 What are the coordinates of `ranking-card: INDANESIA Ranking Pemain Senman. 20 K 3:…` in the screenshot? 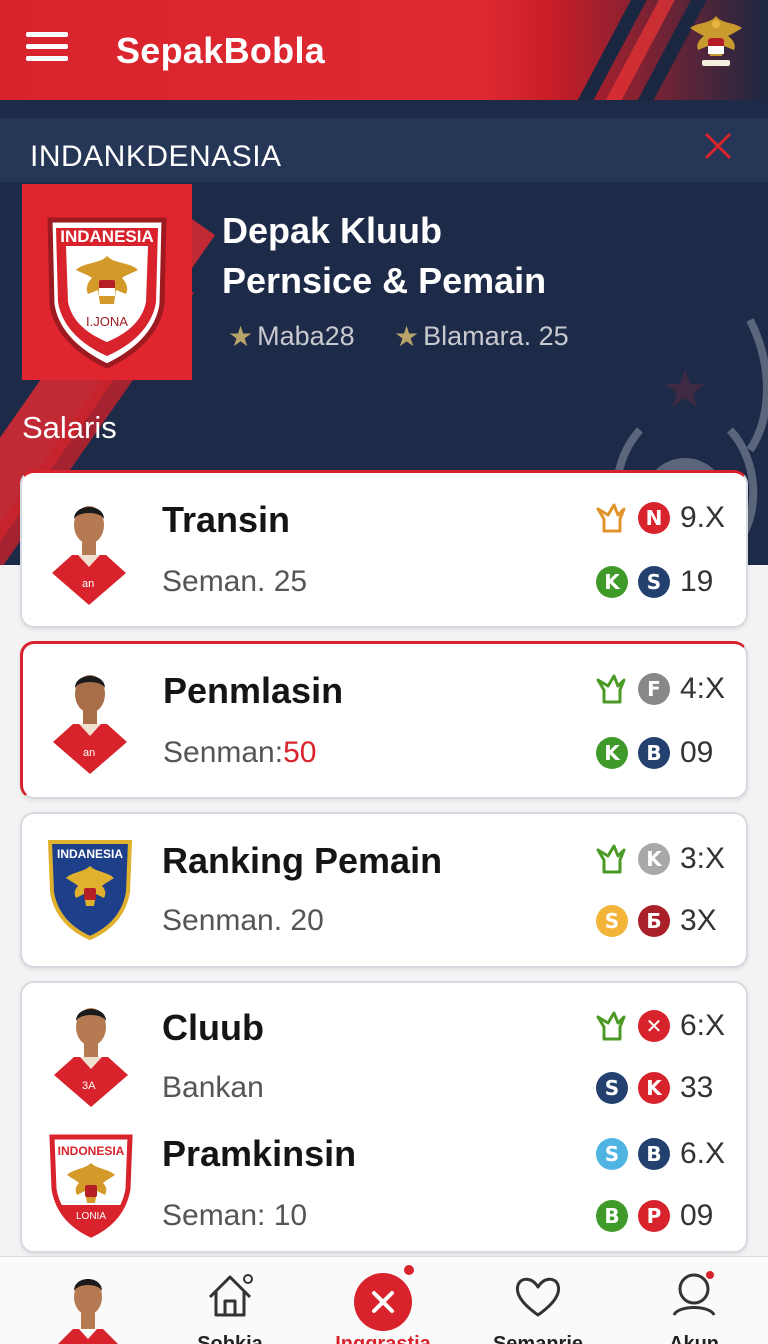 It's located at (384, 890).